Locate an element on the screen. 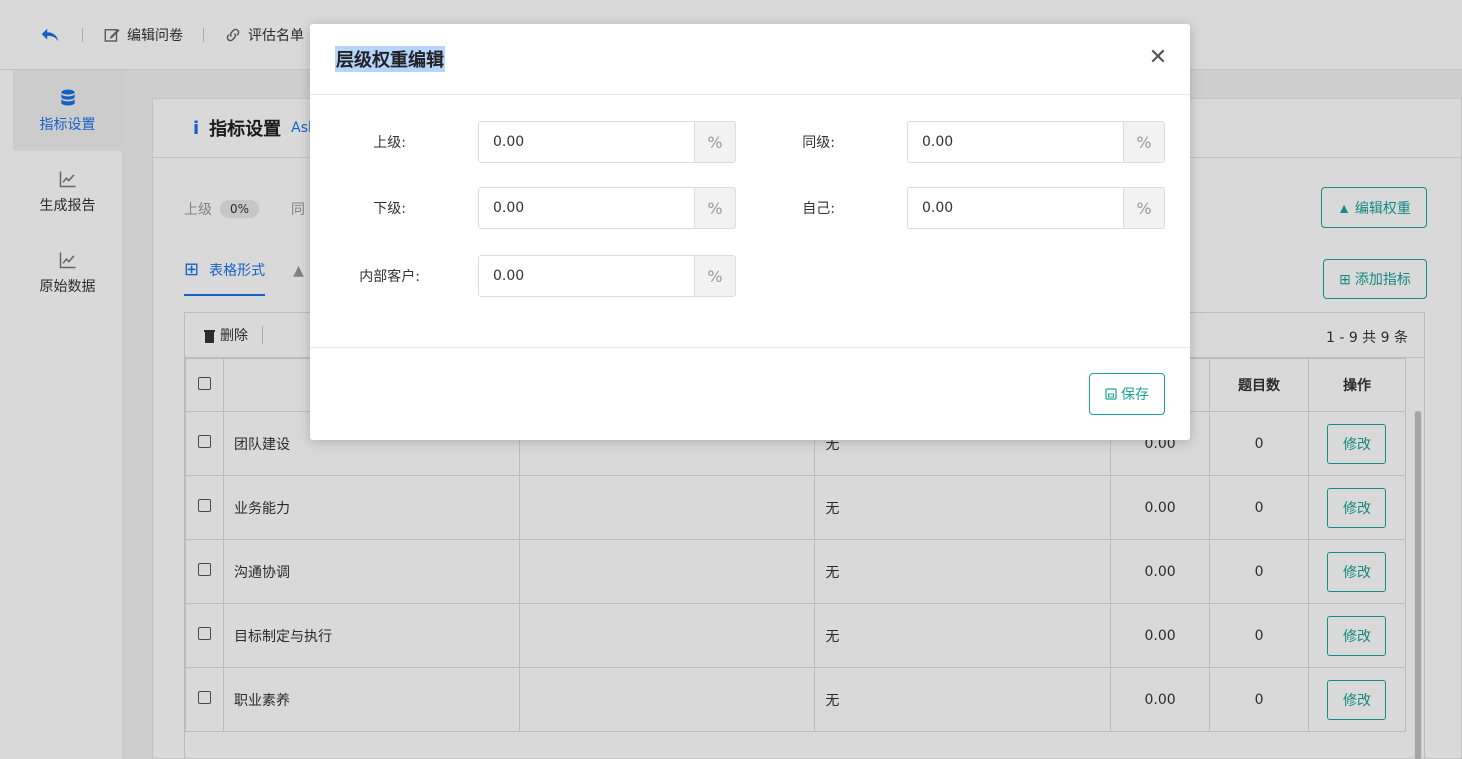 The height and width of the screenshot is (759, 1462). modal-footer: 保存 is located at coordinates (750, 393).